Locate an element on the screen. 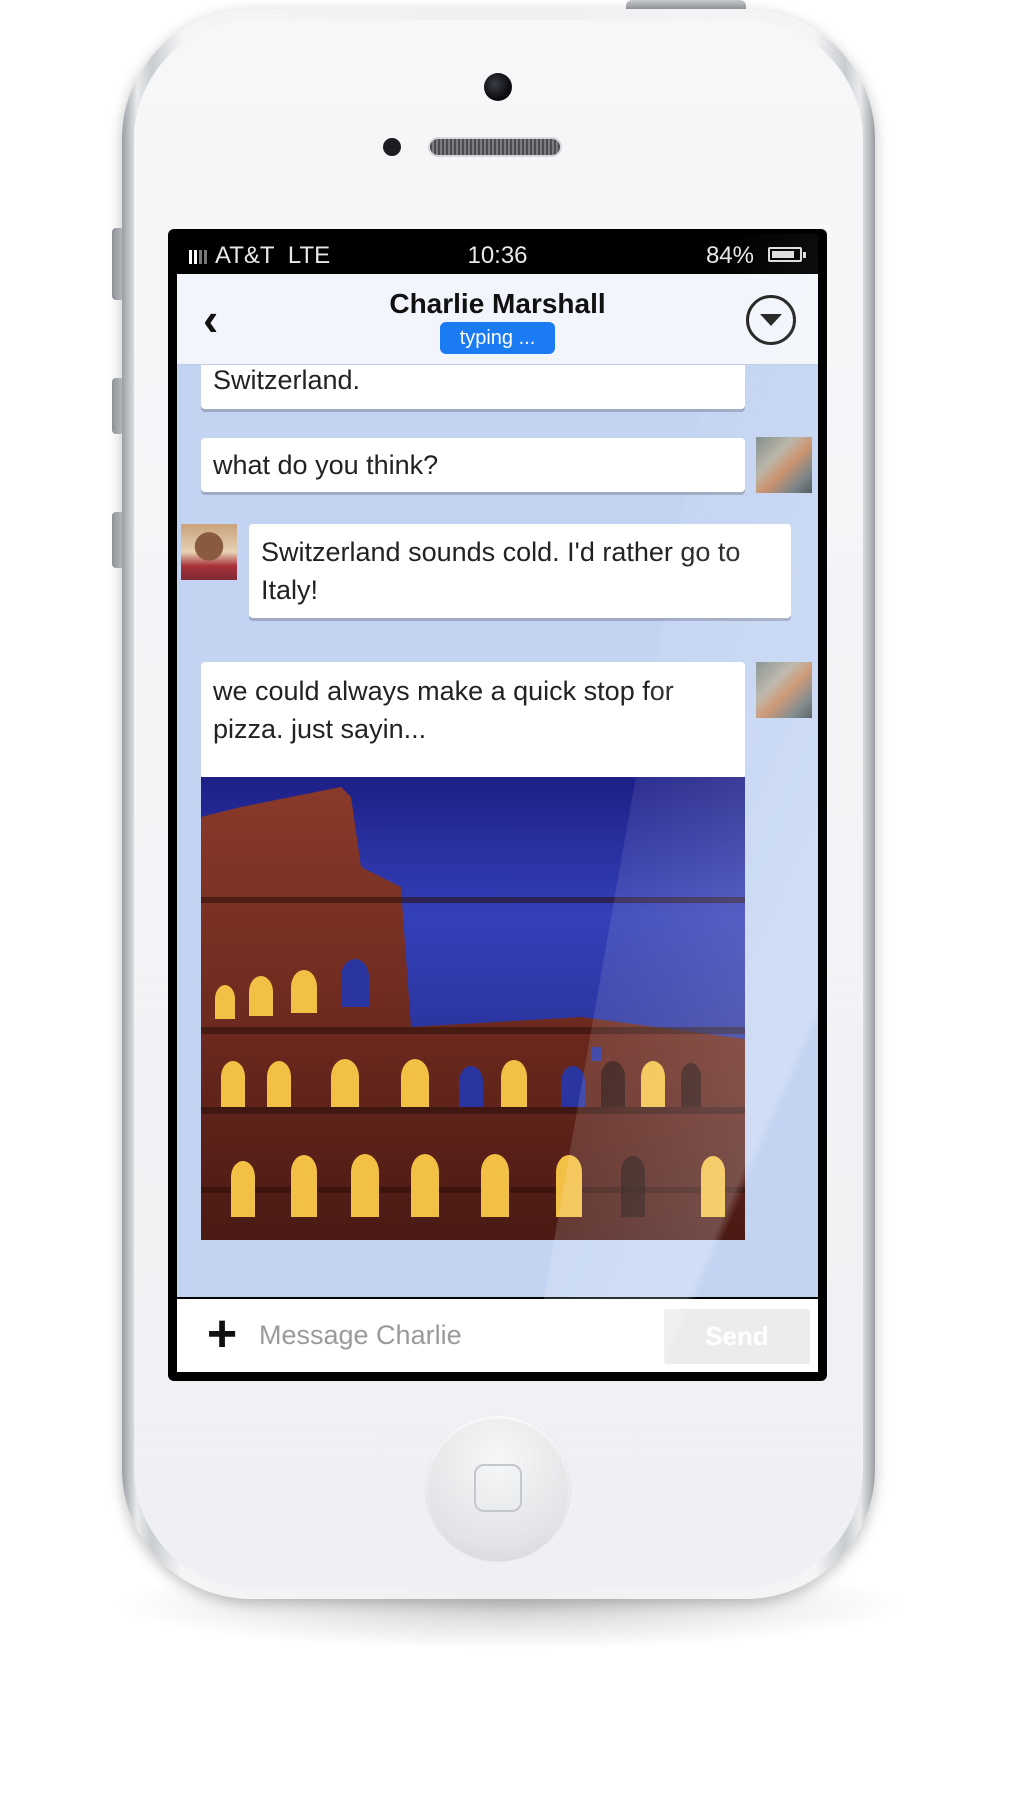 This screenshot has width=1017, height=1798. message-text: what do you think? is located at coordinates (326, 465).